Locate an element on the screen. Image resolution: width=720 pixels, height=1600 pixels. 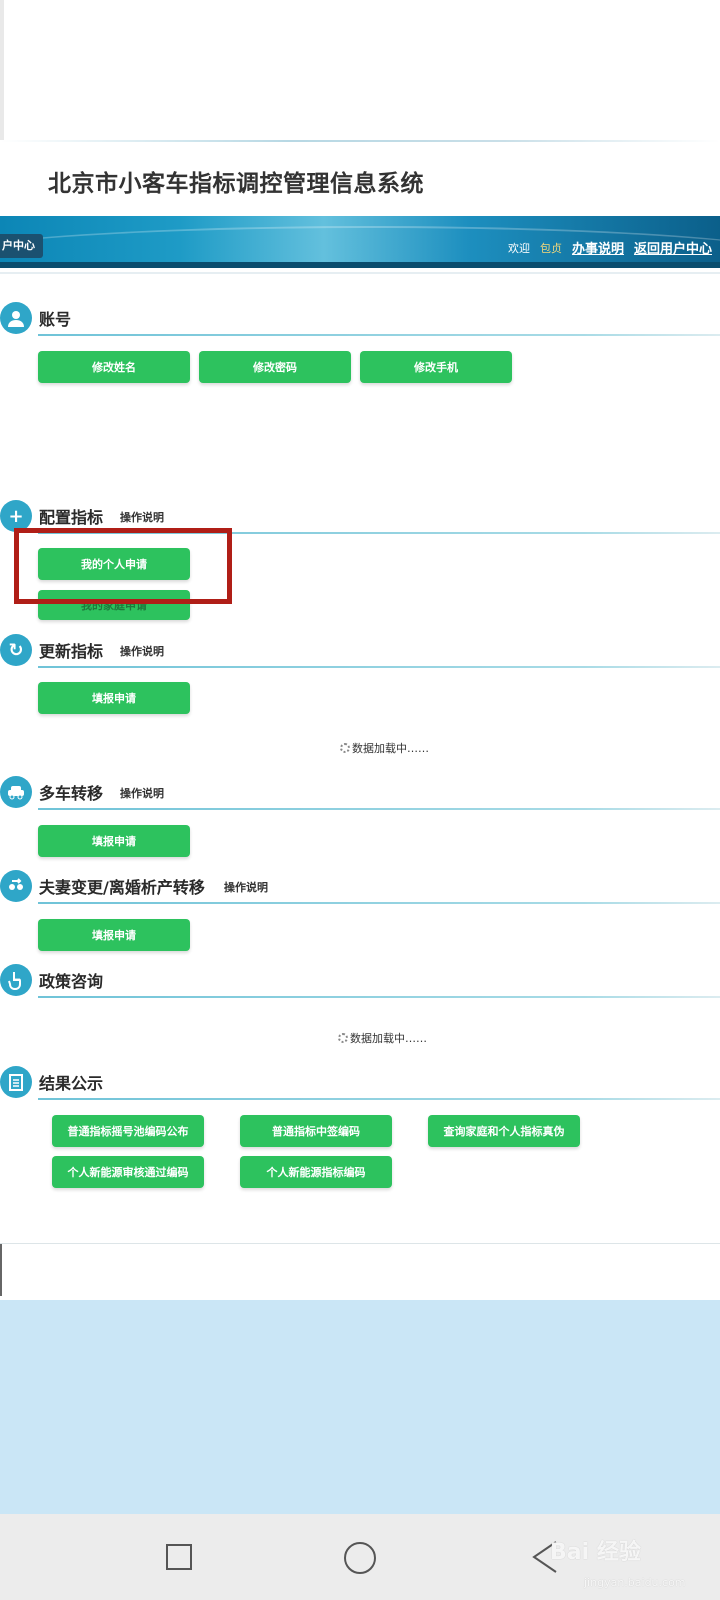
renewal-apply-button: 填报申请 is located at coordinates (114, 698).